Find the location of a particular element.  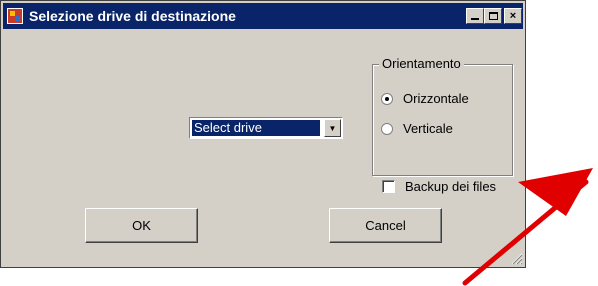

orientation-groupbox: Orientamento Orizzontale Verticale is located at coordinates (442, 116).